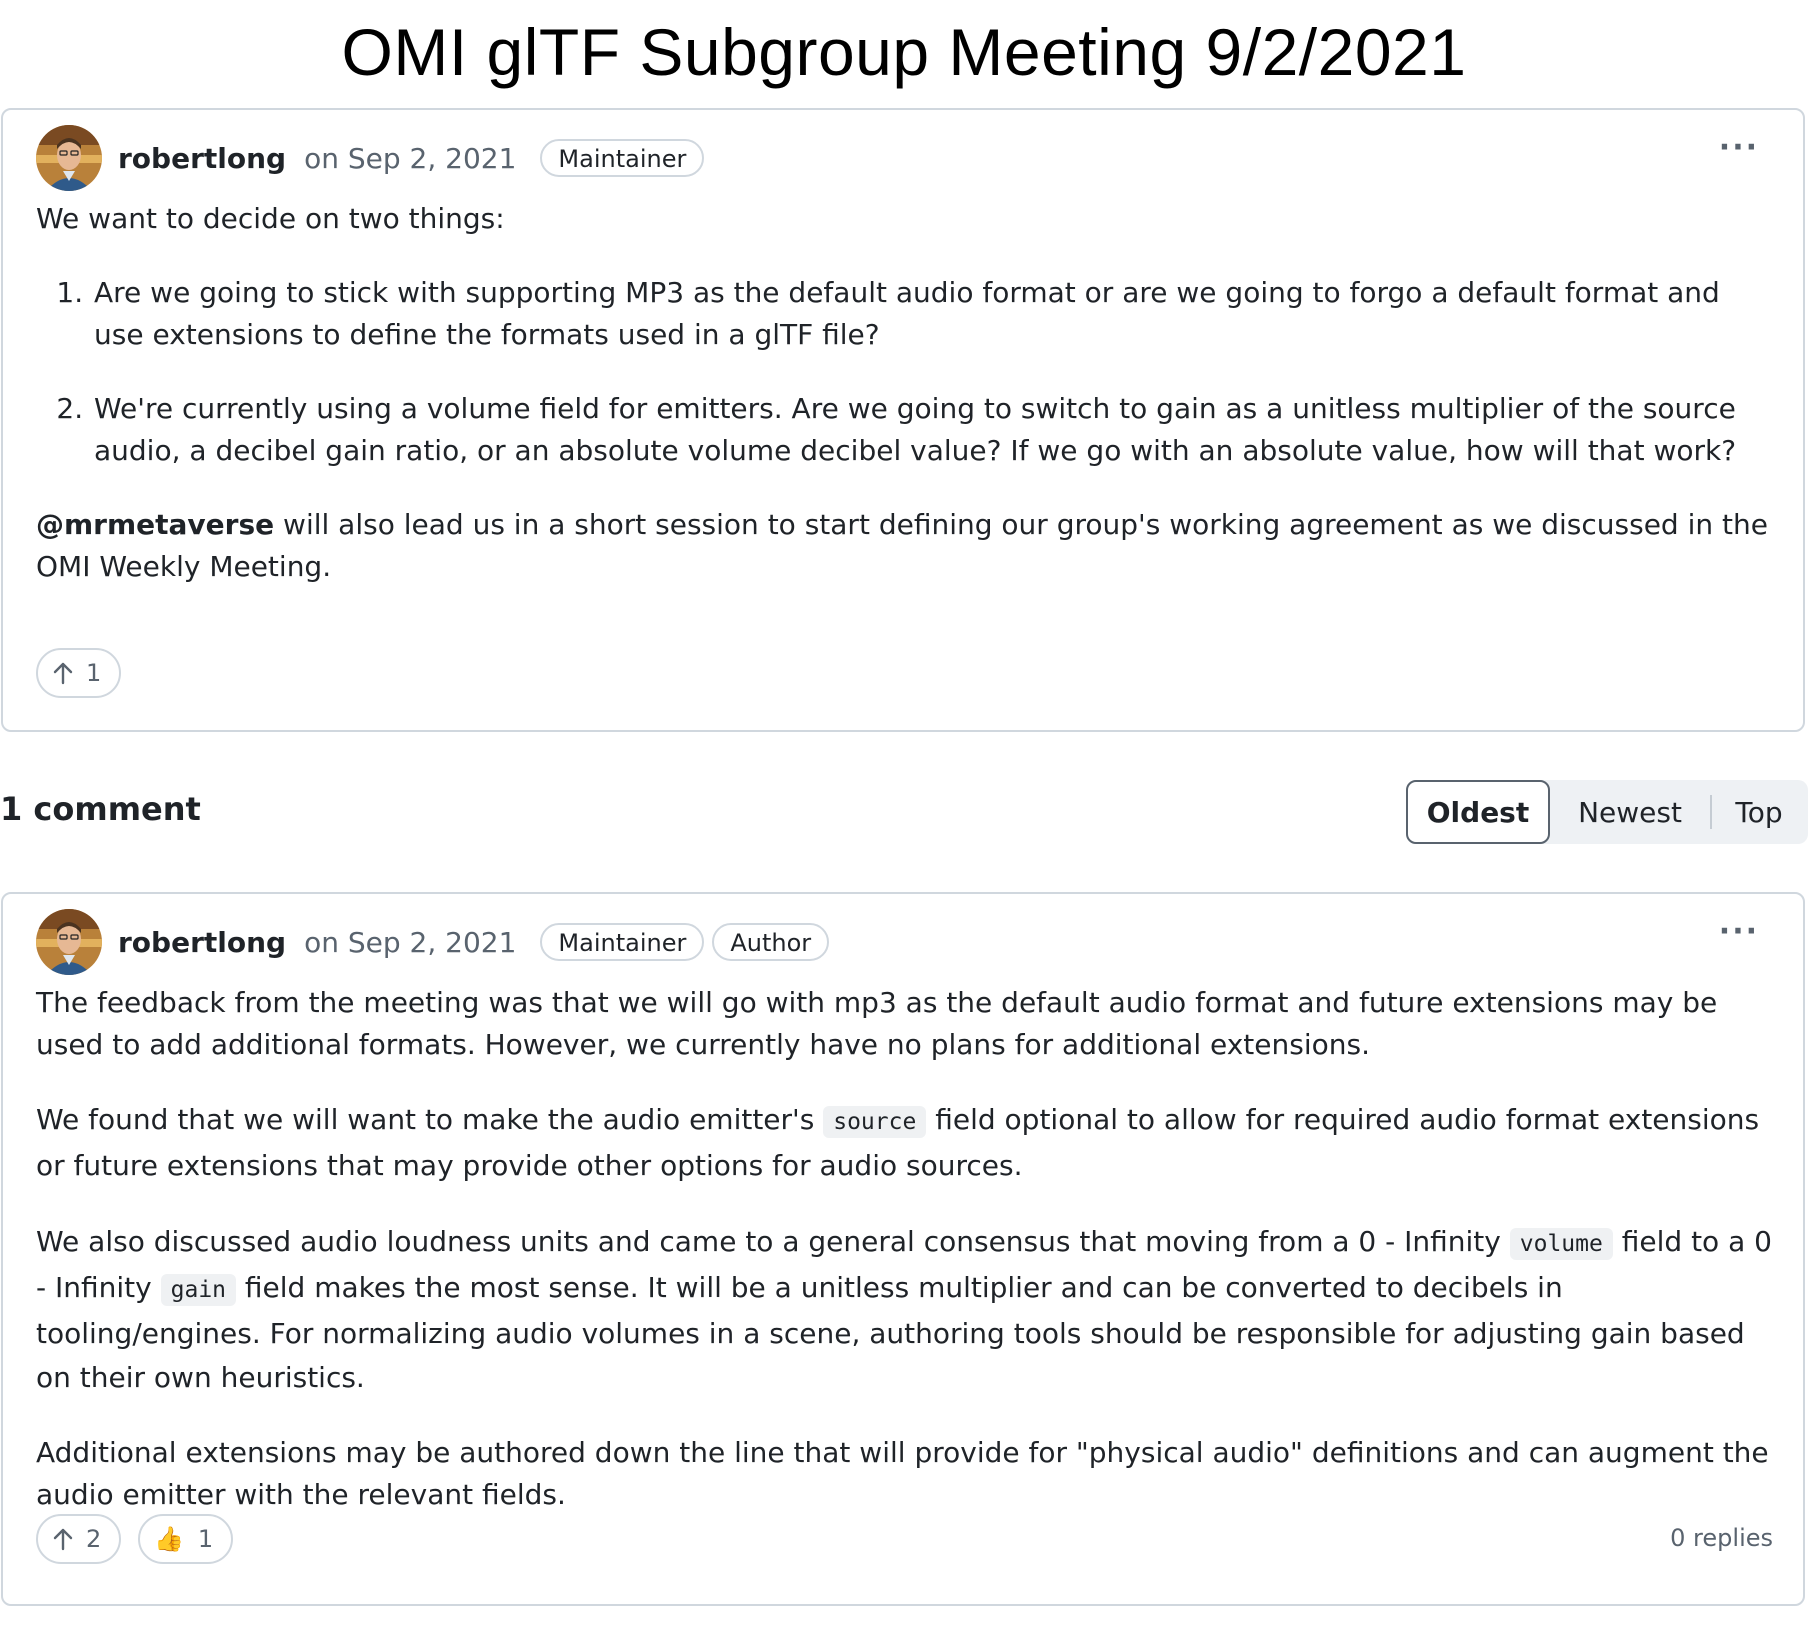  Describe the element at coordinates (94, 673) in the screenshot. I see `upvote-count: 1` at that location.